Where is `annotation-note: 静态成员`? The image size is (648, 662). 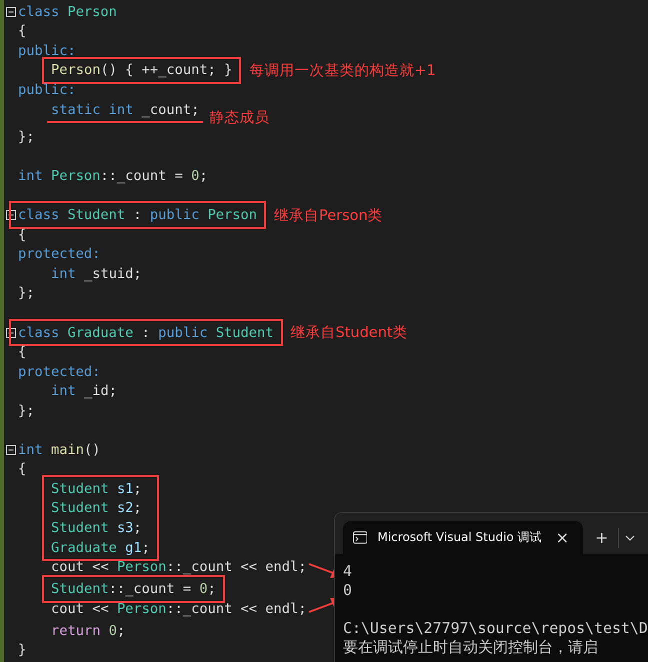
annotation-note: 静态成员 is located at coordinates (239, 118).